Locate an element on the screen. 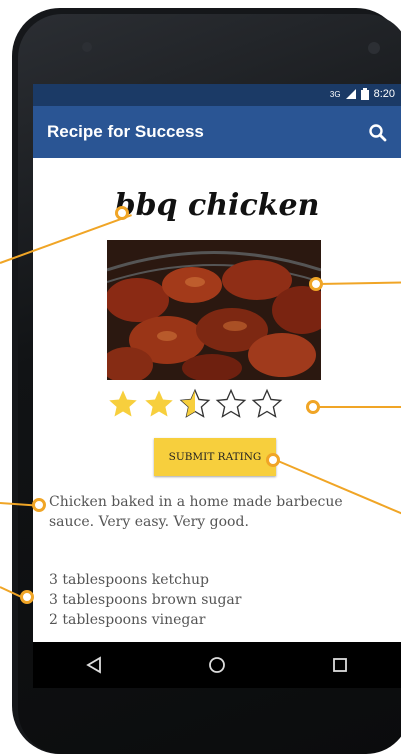  star-3-half-icon is located at coordinates (195, 404).